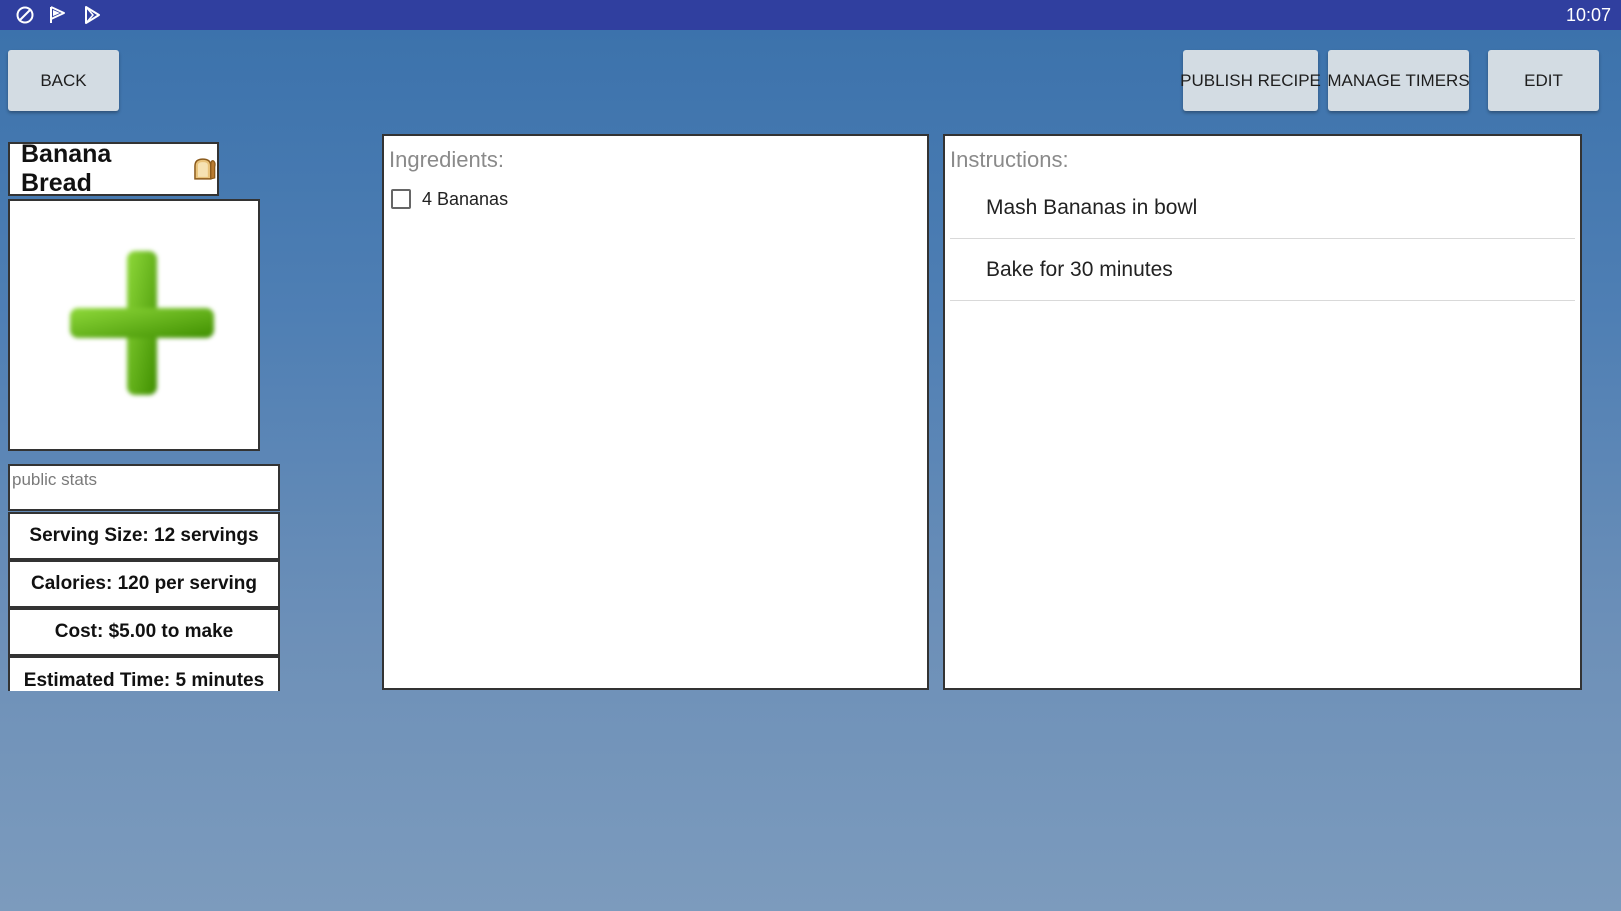  What do you see at coordinates (144, 536) in the screenshot?
I see `serving-size-stat: Serving Size: 12 servings` at bounding box center [144, 536].